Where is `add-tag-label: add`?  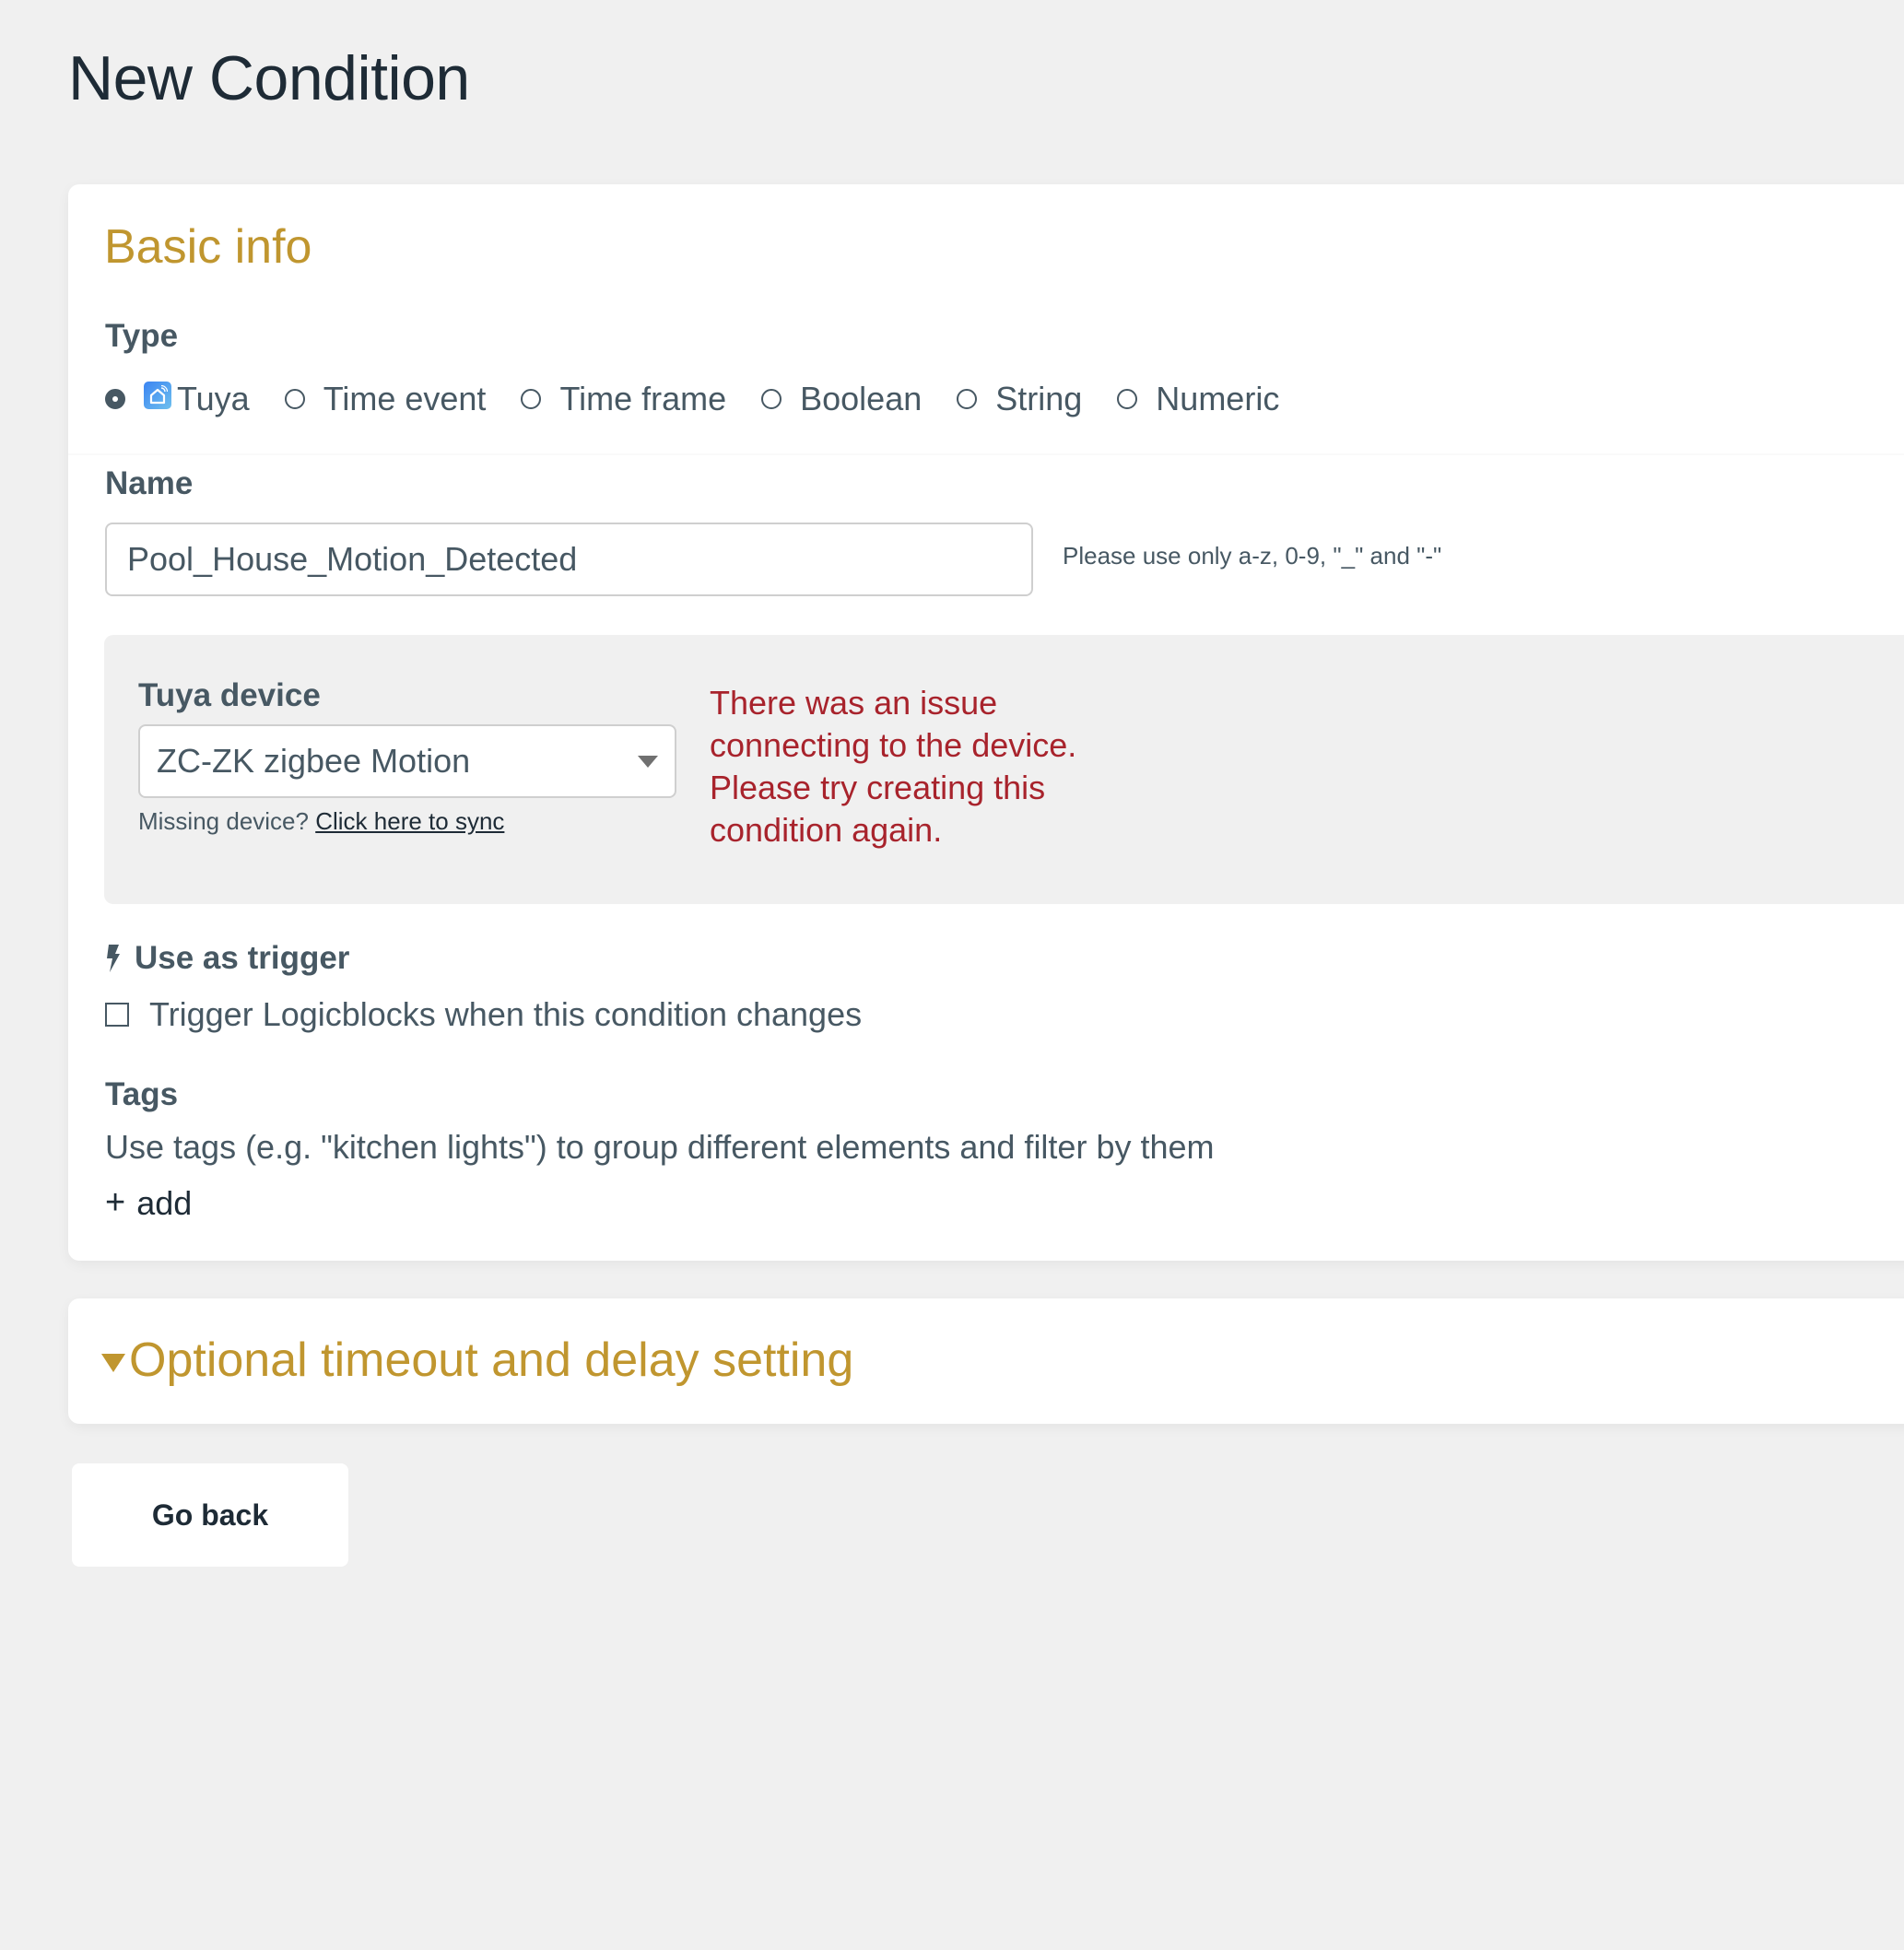
add-tag-label: add is located at coordinates (164, 1203).